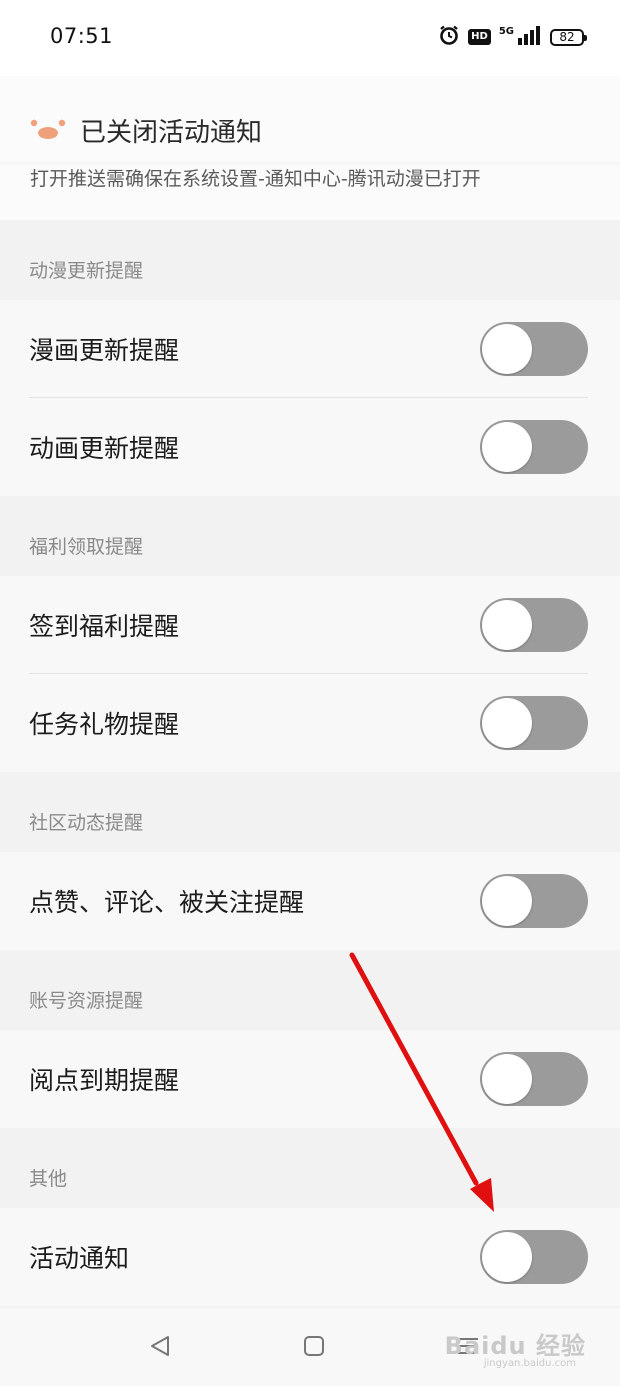  I want to click on battery-icon: 82, so click(568, 37).